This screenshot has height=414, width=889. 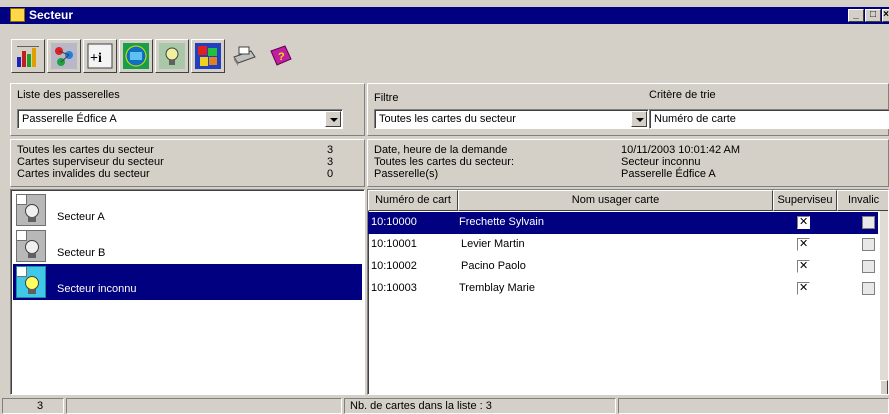 What do you see at coordinates (330, 162) in the screenshot?
I see `stat-value-supervisor: 3` at bounding box center [330, 162].